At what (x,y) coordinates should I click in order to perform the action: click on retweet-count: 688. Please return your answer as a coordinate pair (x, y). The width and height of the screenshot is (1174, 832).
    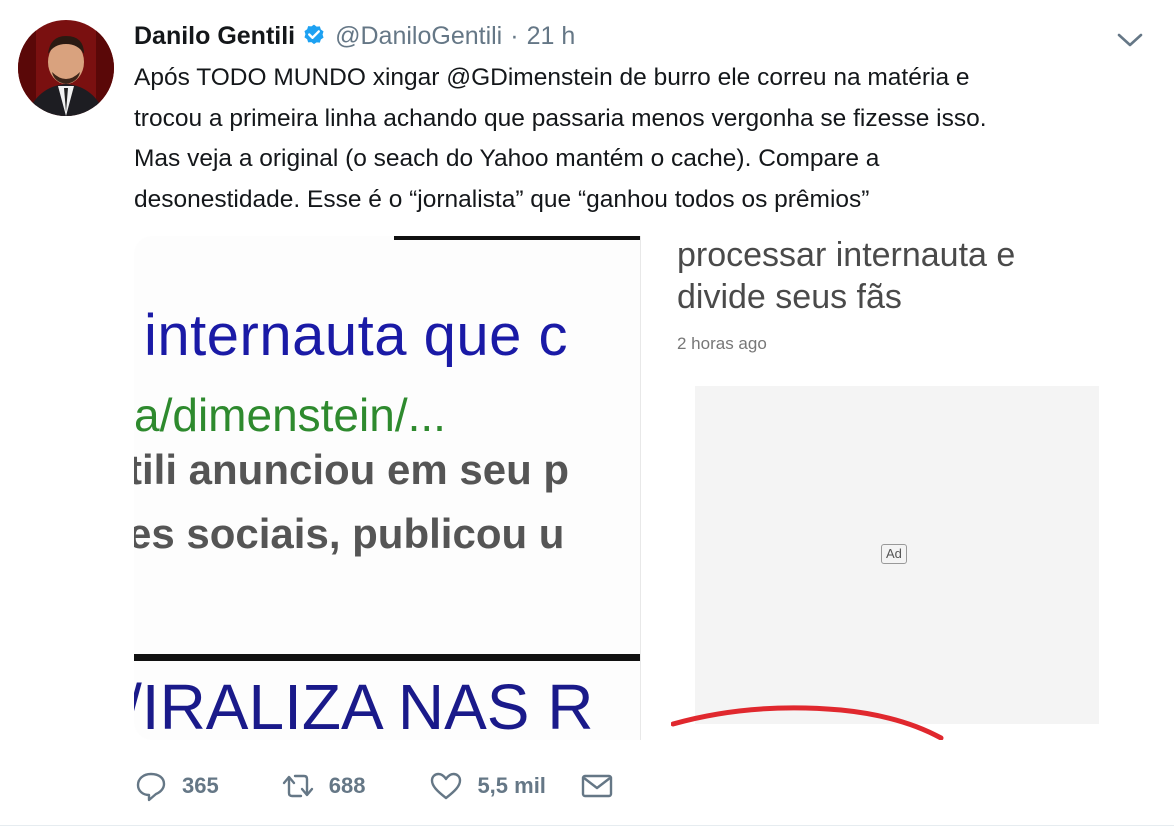
    Looking at the image, I should click on (347, 785).